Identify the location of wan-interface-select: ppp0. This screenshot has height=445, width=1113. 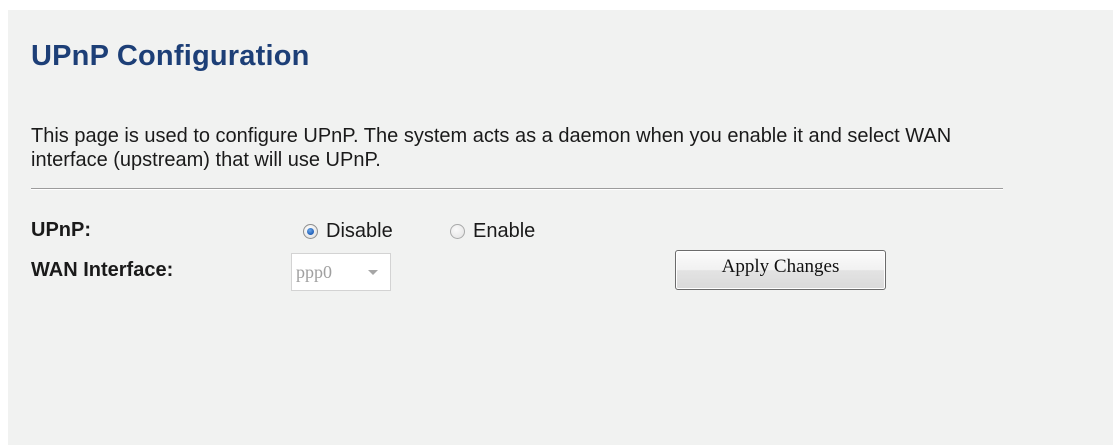
(341, 272).